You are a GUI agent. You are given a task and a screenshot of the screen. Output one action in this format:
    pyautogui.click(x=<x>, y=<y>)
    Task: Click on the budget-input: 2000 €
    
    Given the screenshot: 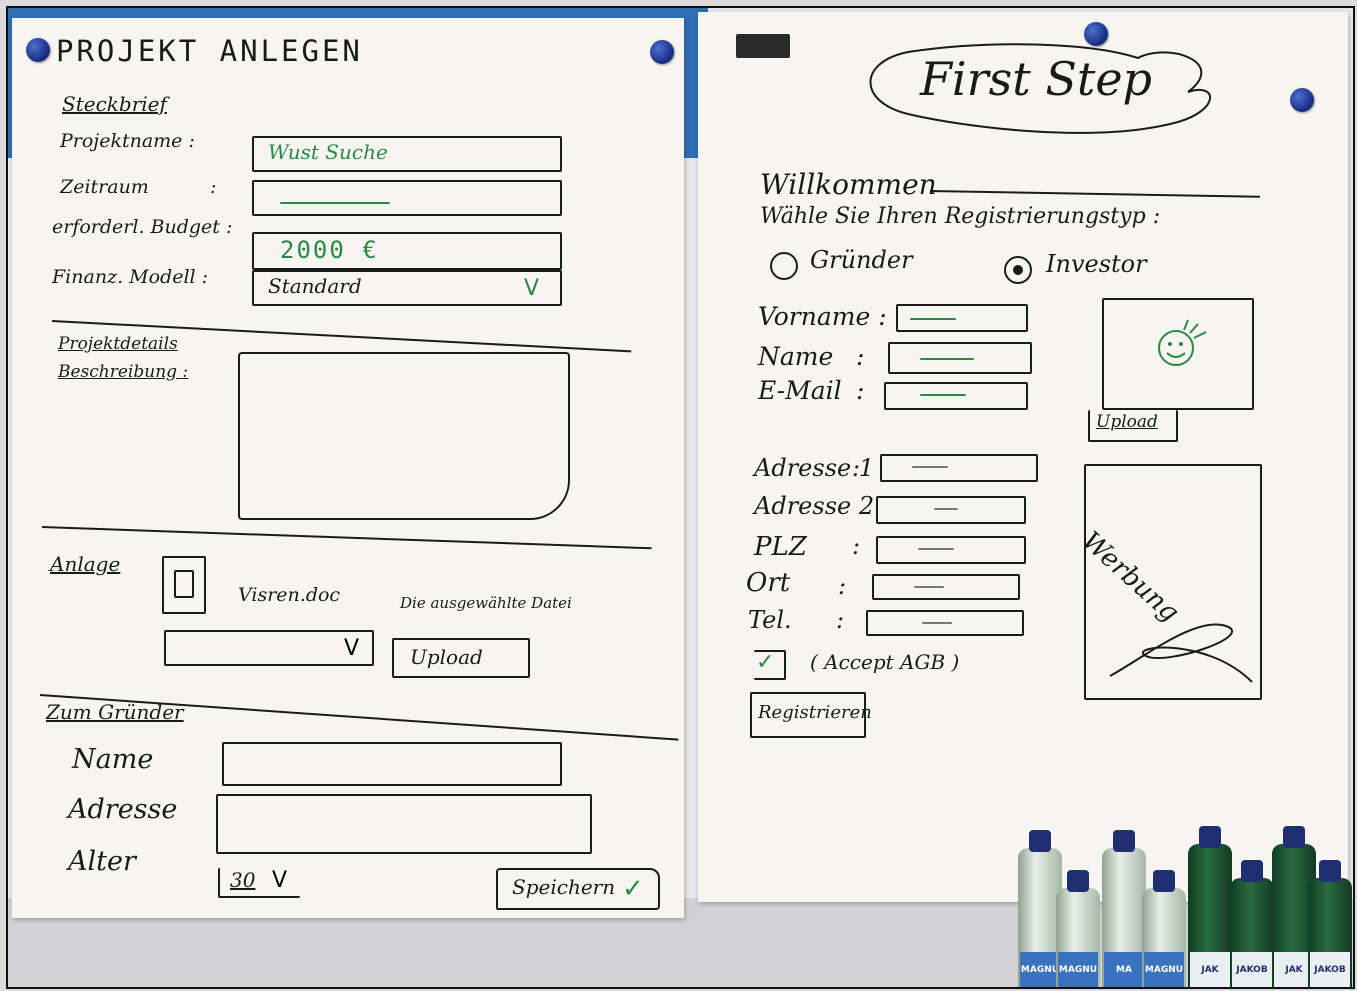 What is the action you would take?
    pyautogui.click(x=407, y=251)
    